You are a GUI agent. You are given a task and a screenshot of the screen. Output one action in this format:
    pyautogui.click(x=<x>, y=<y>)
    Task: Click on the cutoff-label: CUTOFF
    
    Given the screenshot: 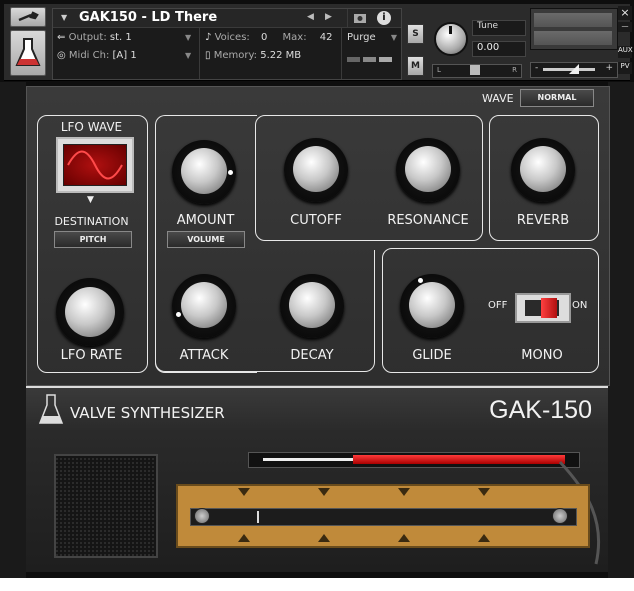 What is the action you would take?
    pyautogui.click(x=316, y=220)
    